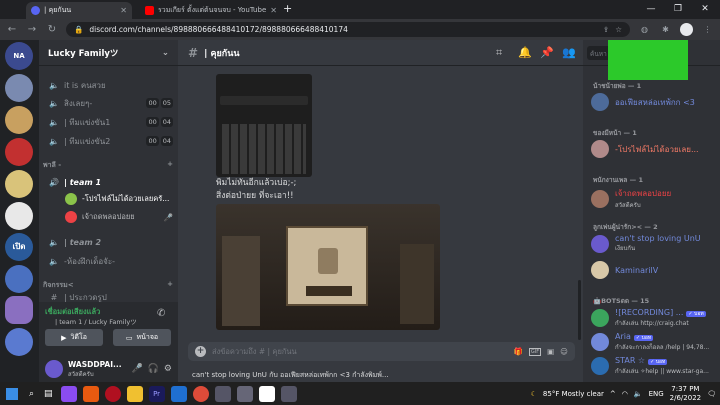 Image resolution: width=720 pixels, height=405 pixels. I want to click on game-dialog, so click(327, 266).